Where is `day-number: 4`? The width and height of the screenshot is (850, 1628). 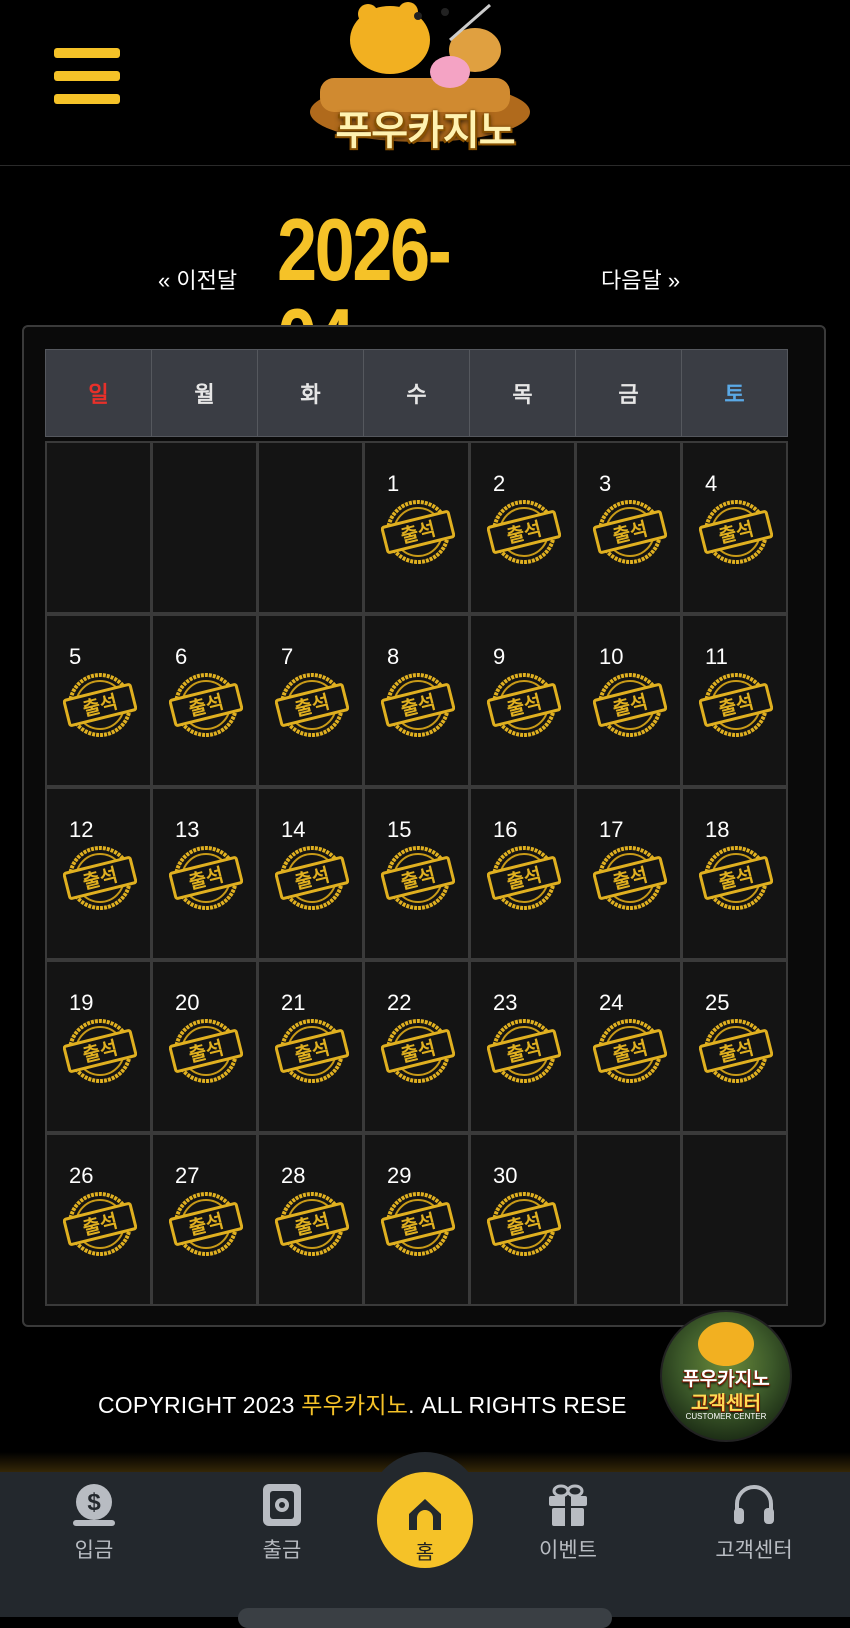 day-number: 4 is located at coordinates (711, 483).